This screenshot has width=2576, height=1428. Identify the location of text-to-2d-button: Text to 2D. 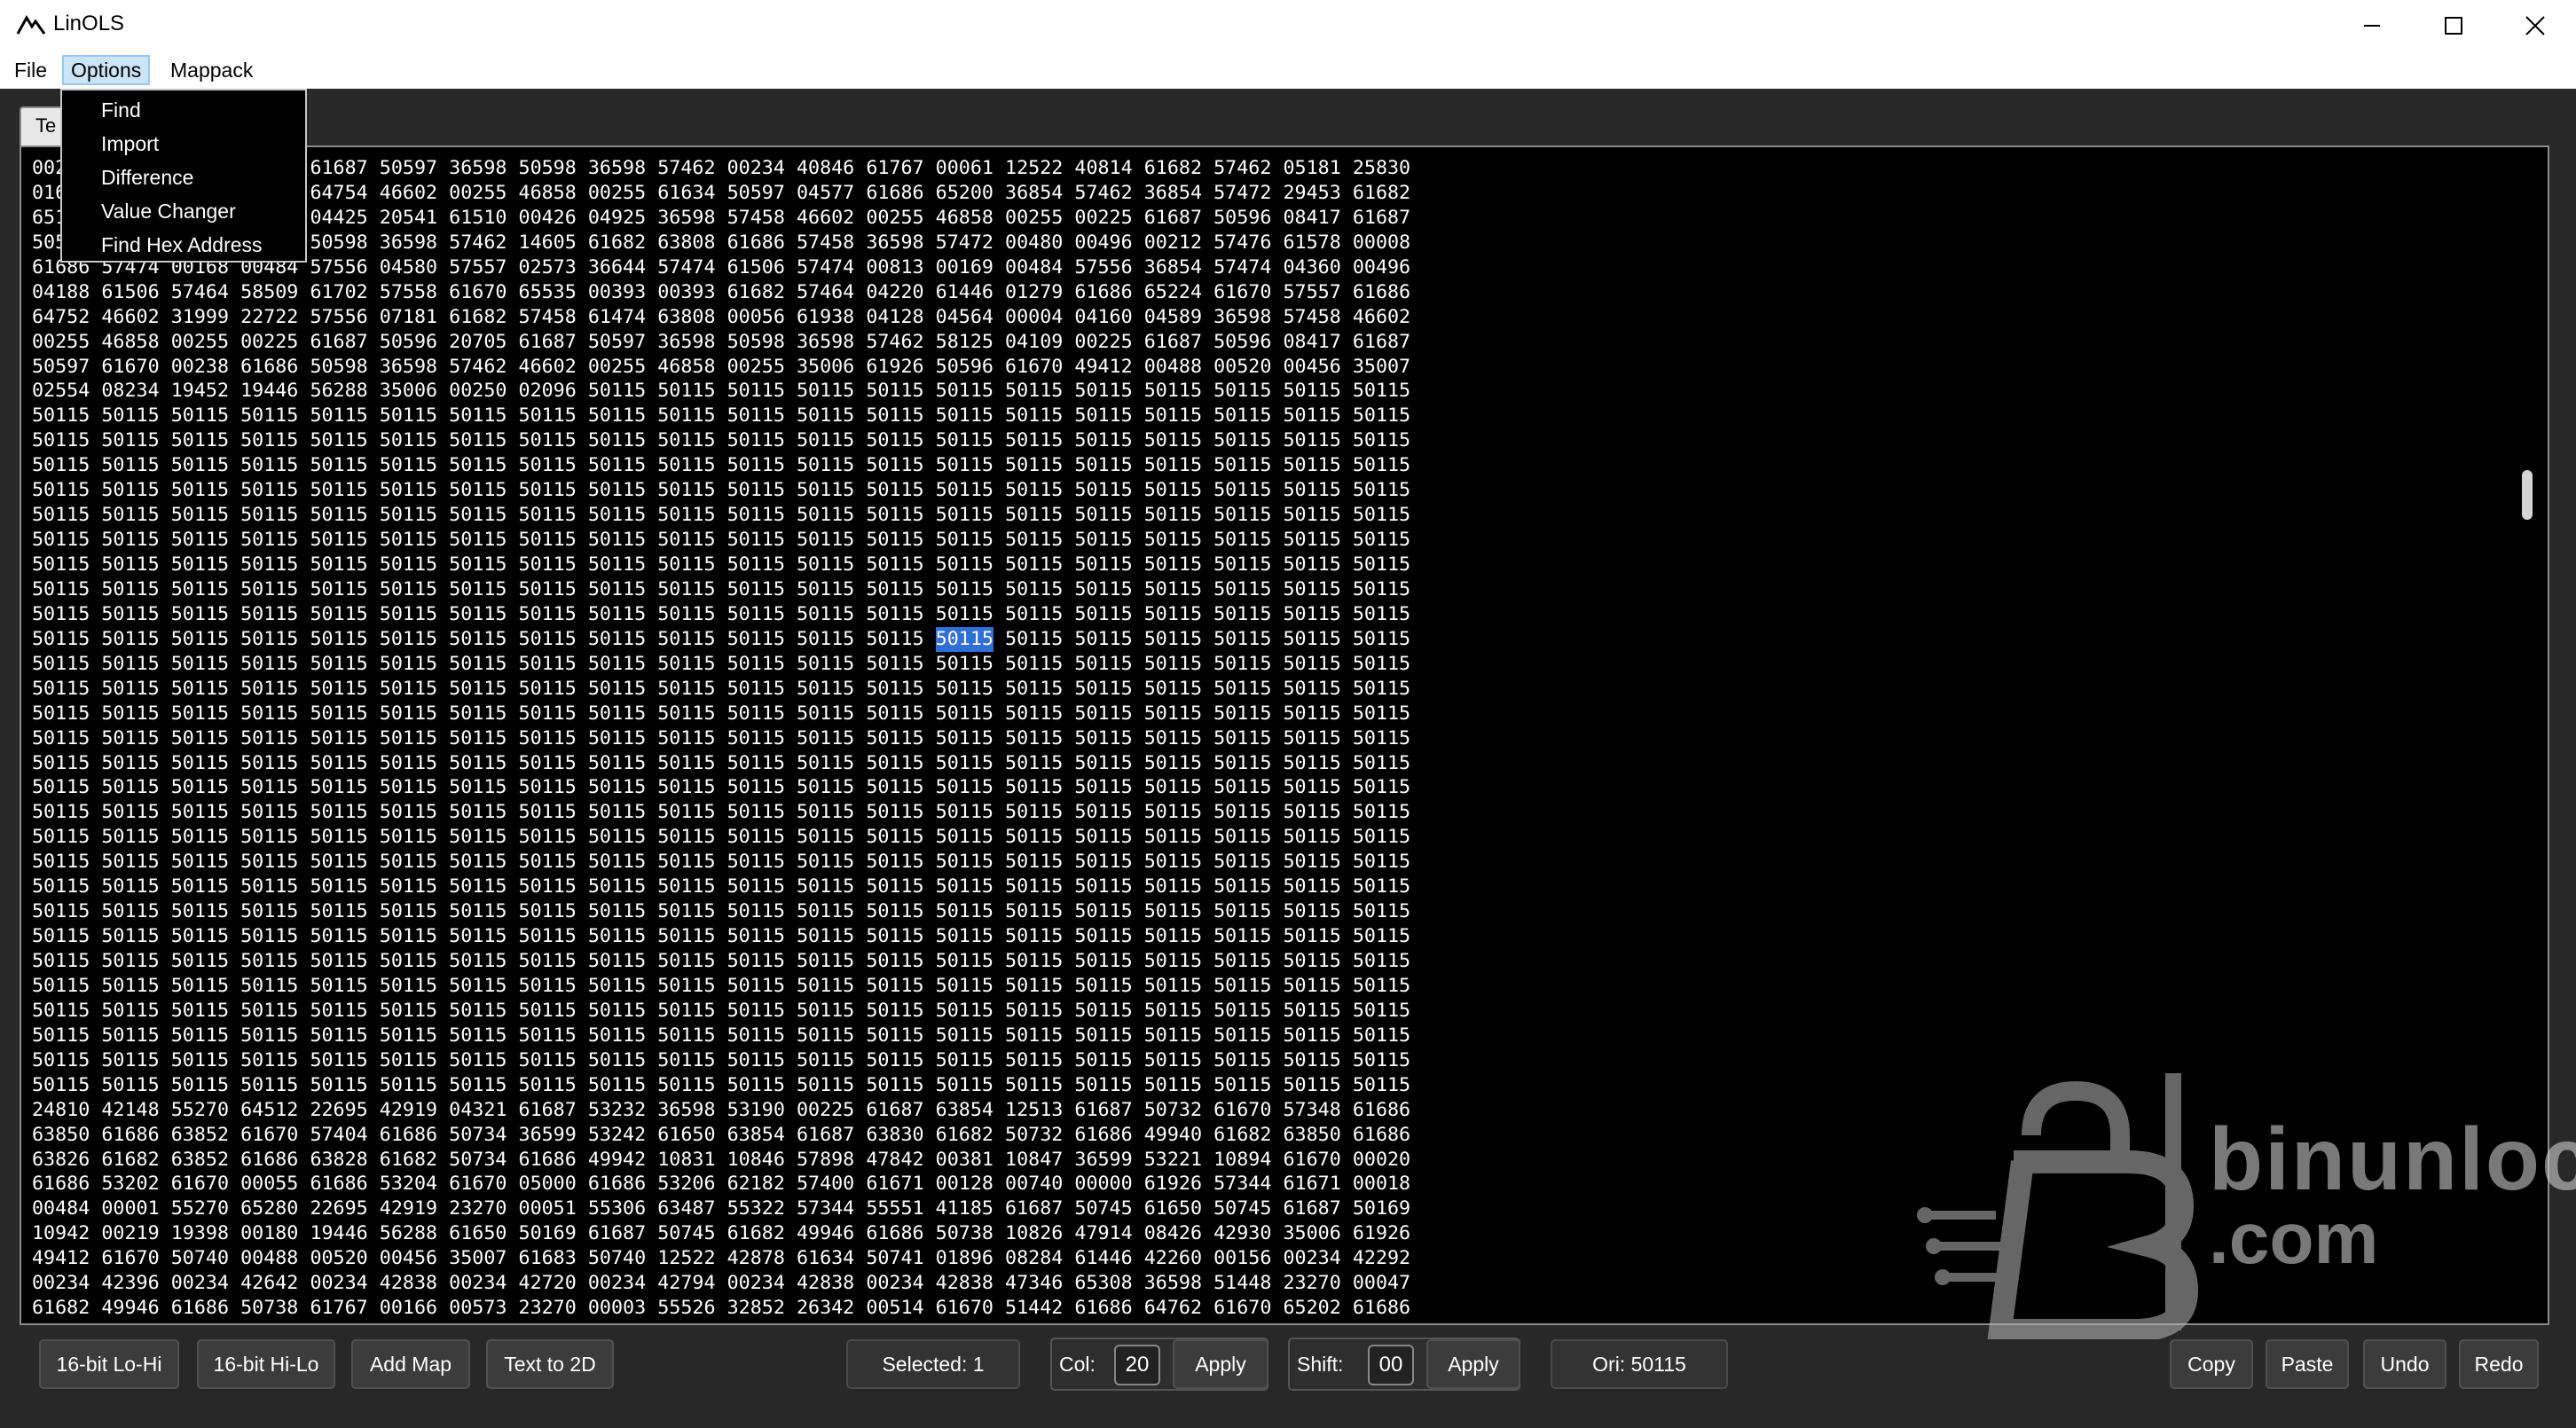
(550, 1364).